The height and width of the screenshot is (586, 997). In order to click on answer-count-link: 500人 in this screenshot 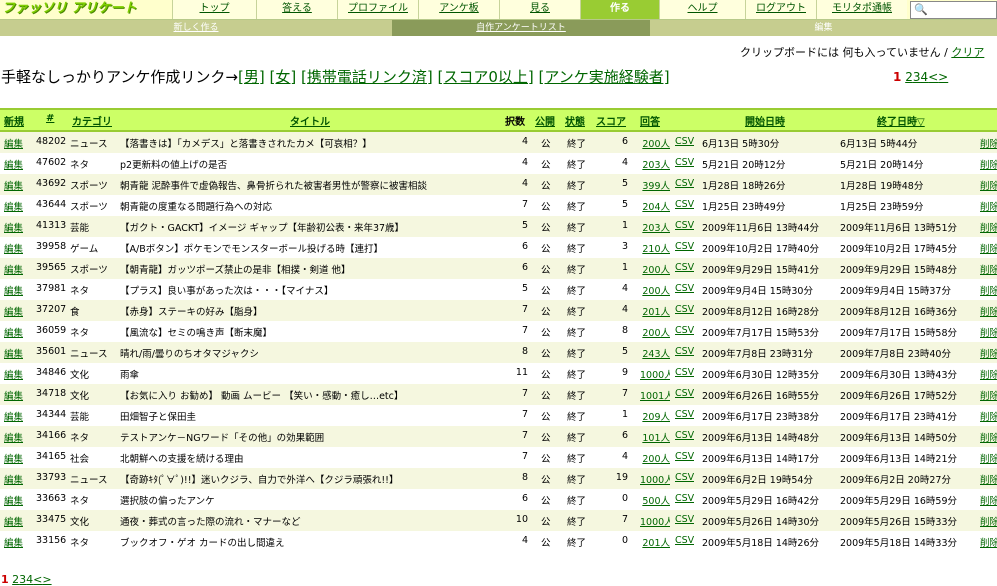, I will do `click(655, 500)`.